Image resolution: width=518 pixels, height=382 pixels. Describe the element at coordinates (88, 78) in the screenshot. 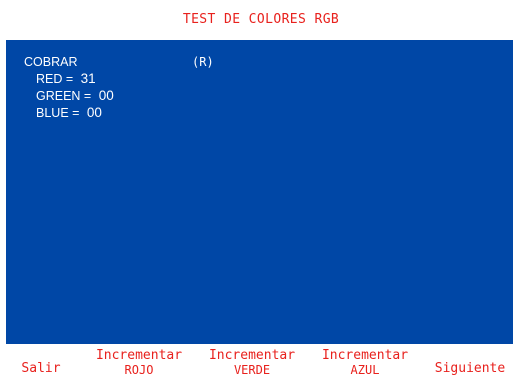

I see `red-value: 31` at that location.